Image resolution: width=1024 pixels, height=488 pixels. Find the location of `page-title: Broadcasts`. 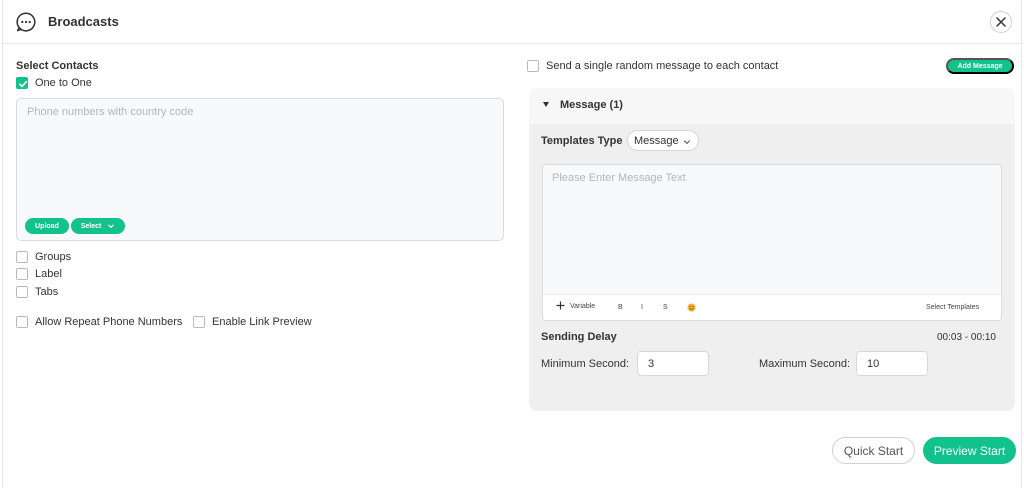

page-title: Broadcasts is located at coordinates (83, 21).